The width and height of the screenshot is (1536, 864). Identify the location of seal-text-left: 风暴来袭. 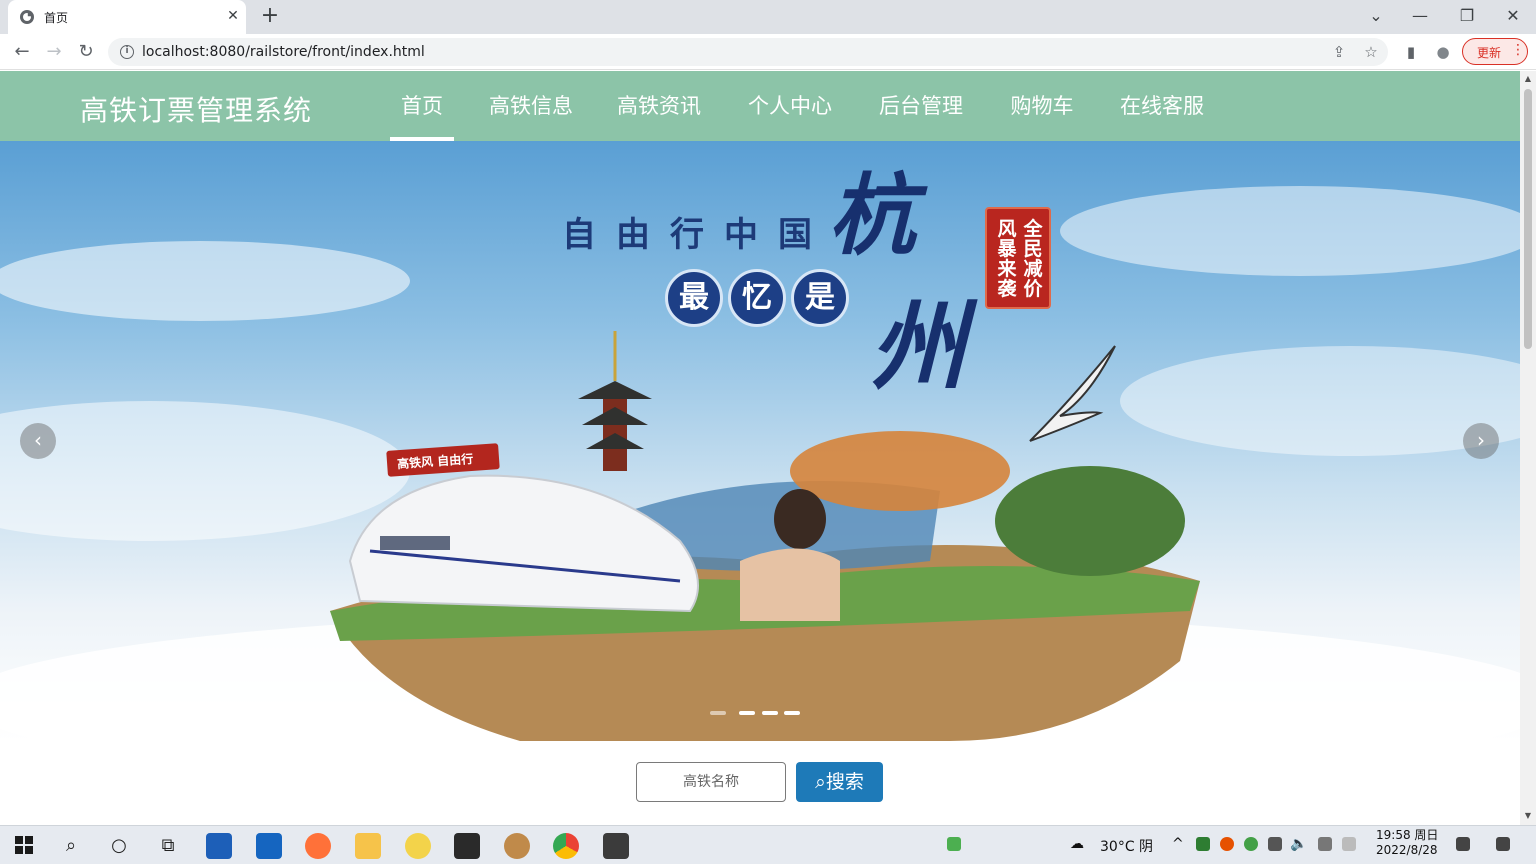
(1007, 259).